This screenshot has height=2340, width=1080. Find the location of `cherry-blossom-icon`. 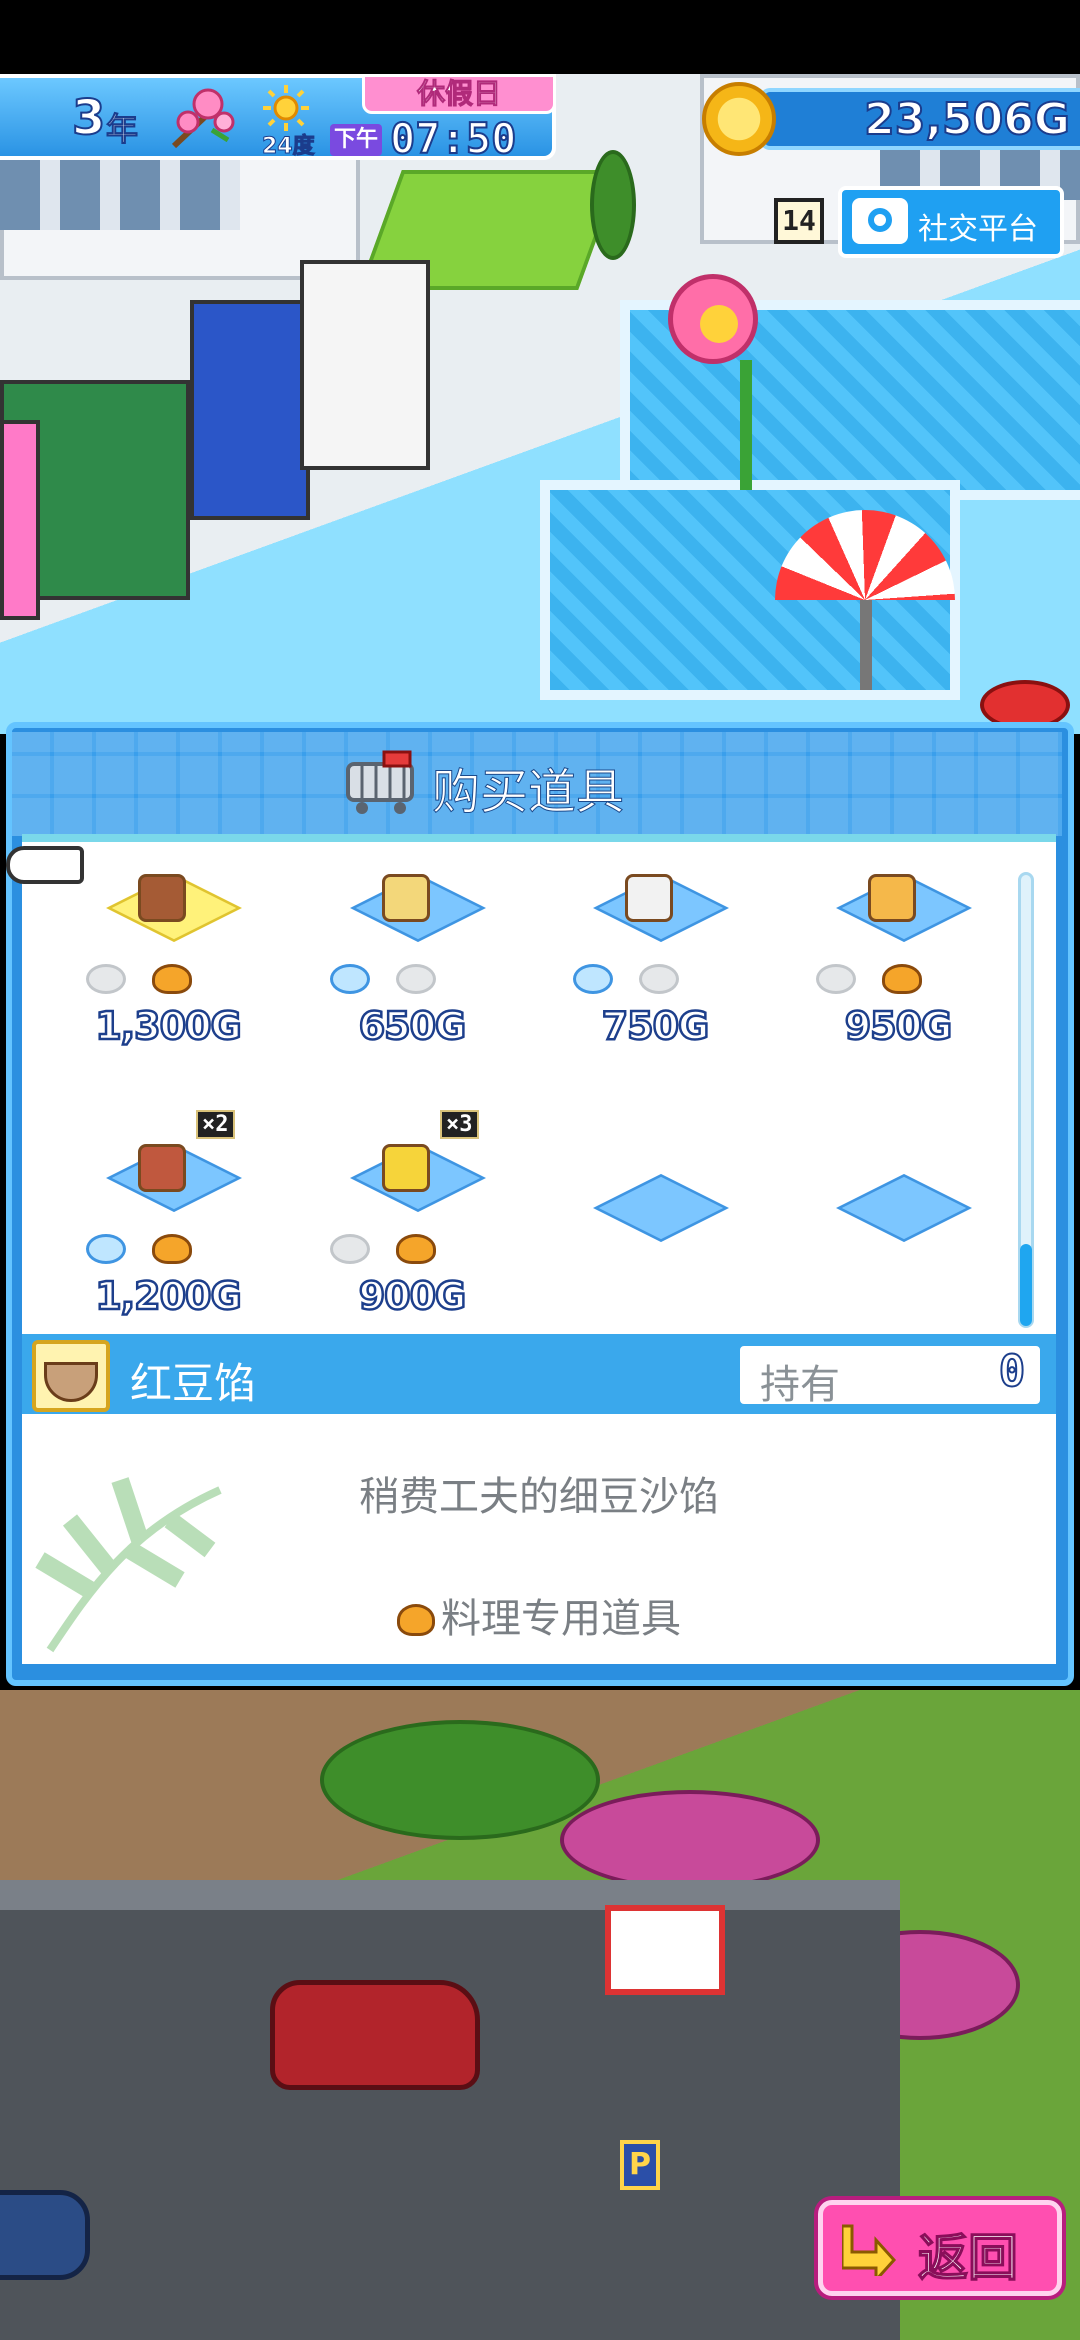

cherry-blossom-icon is located at coordinates (203, 118).